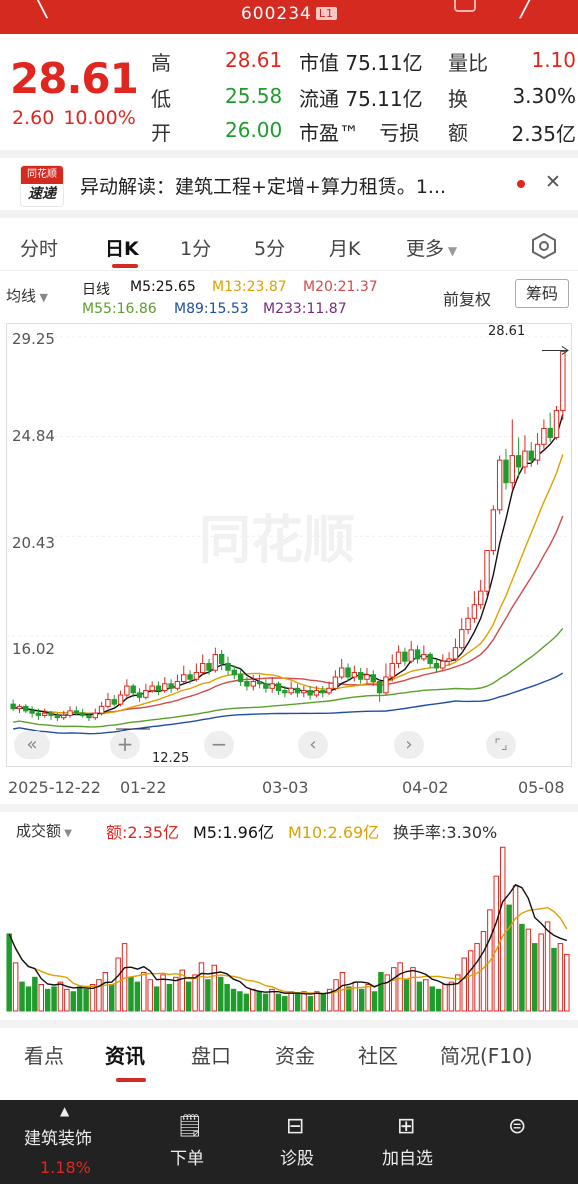 Image resolution: width=578 pixels, height=1184 pixels. What do you see at coordinates (465, 6) in the screenshot?
I see `share-icon` at bounding box center [465, 6].